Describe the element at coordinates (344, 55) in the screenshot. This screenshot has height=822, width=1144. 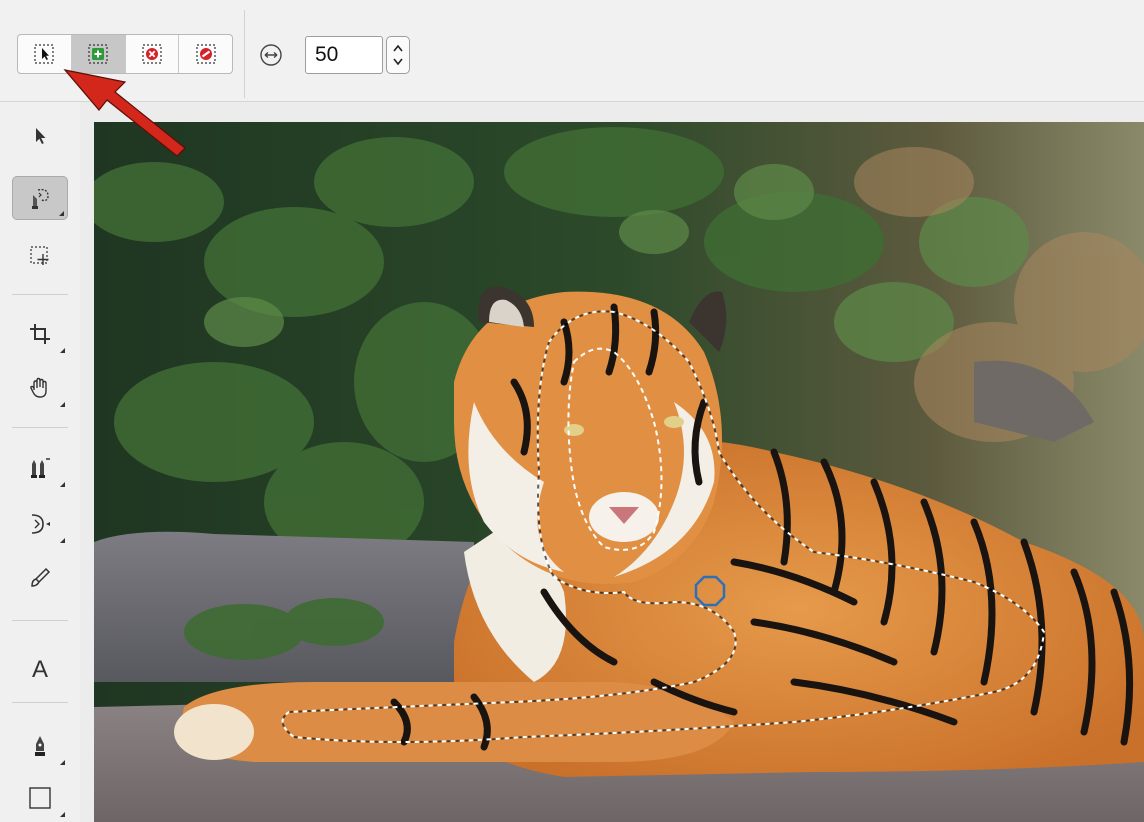
I see `brush-width-input` at that location.